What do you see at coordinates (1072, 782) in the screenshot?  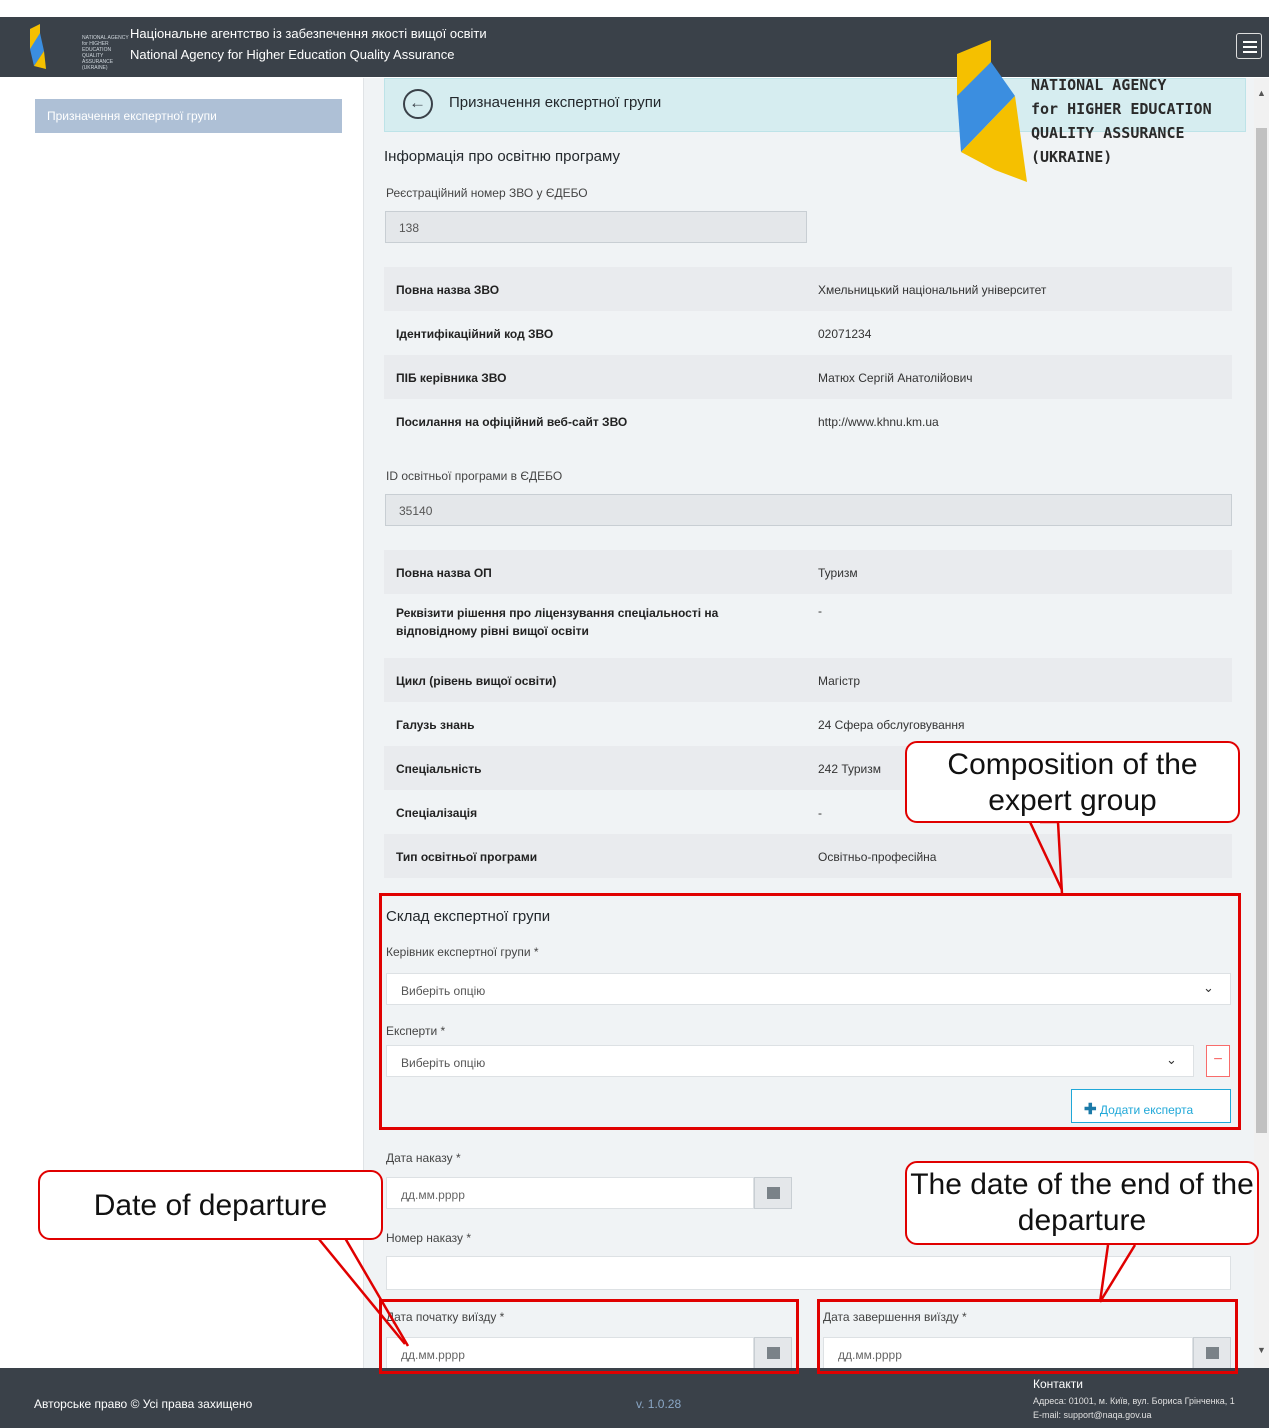 I see `annotation-composition: Composition of the expert group` at bounding box center [1072, 782].